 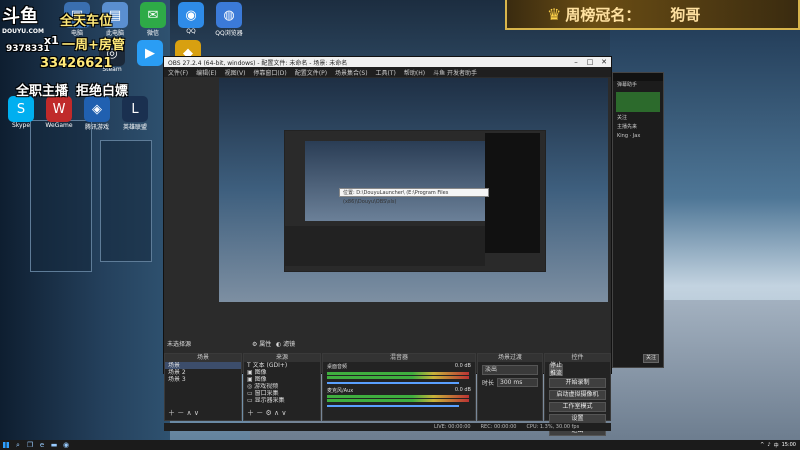 What do you see at coordinates (203, 358) in the screenshot?
I see `scenes-title: 场景` at bounding box center [203, 358].